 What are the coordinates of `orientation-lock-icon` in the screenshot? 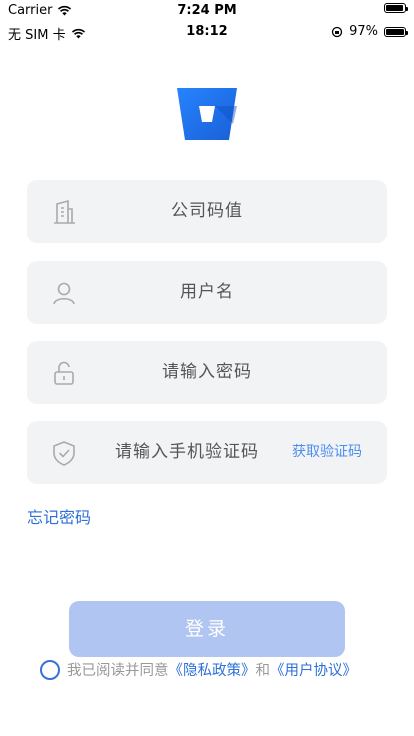 It's located at (337, 31).